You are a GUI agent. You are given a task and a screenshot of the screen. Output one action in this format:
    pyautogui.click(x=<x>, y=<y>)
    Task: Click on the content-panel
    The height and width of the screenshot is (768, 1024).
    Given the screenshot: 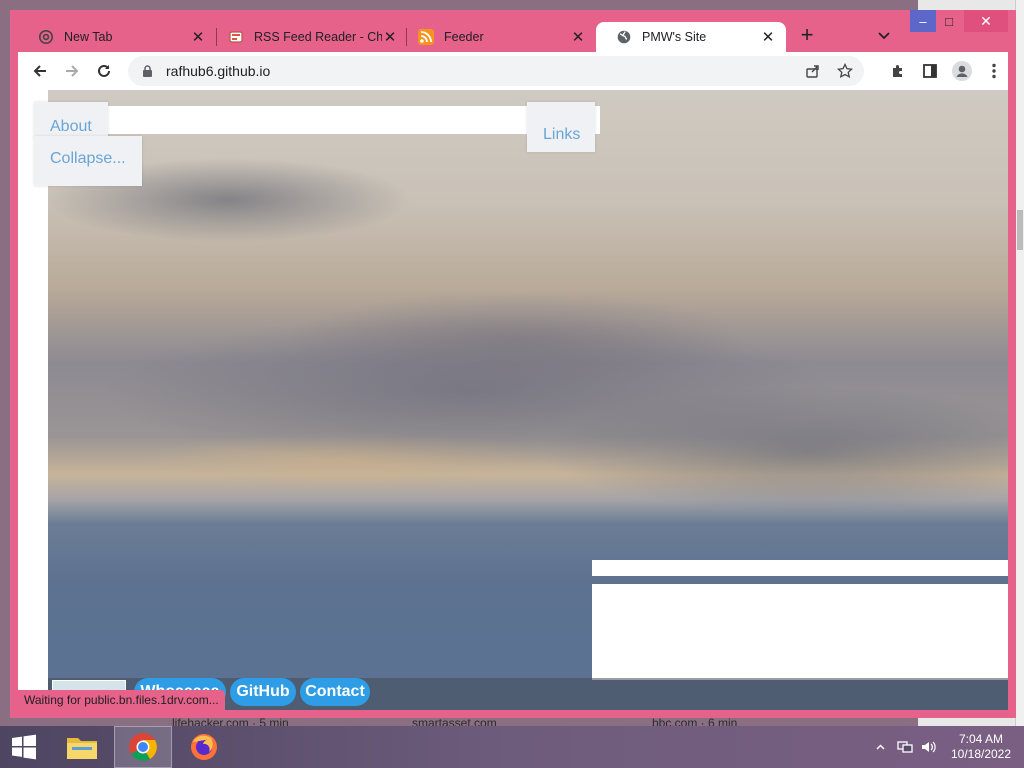 What is the action you would take?
    pyautogui.click(x=800, y=632)
    